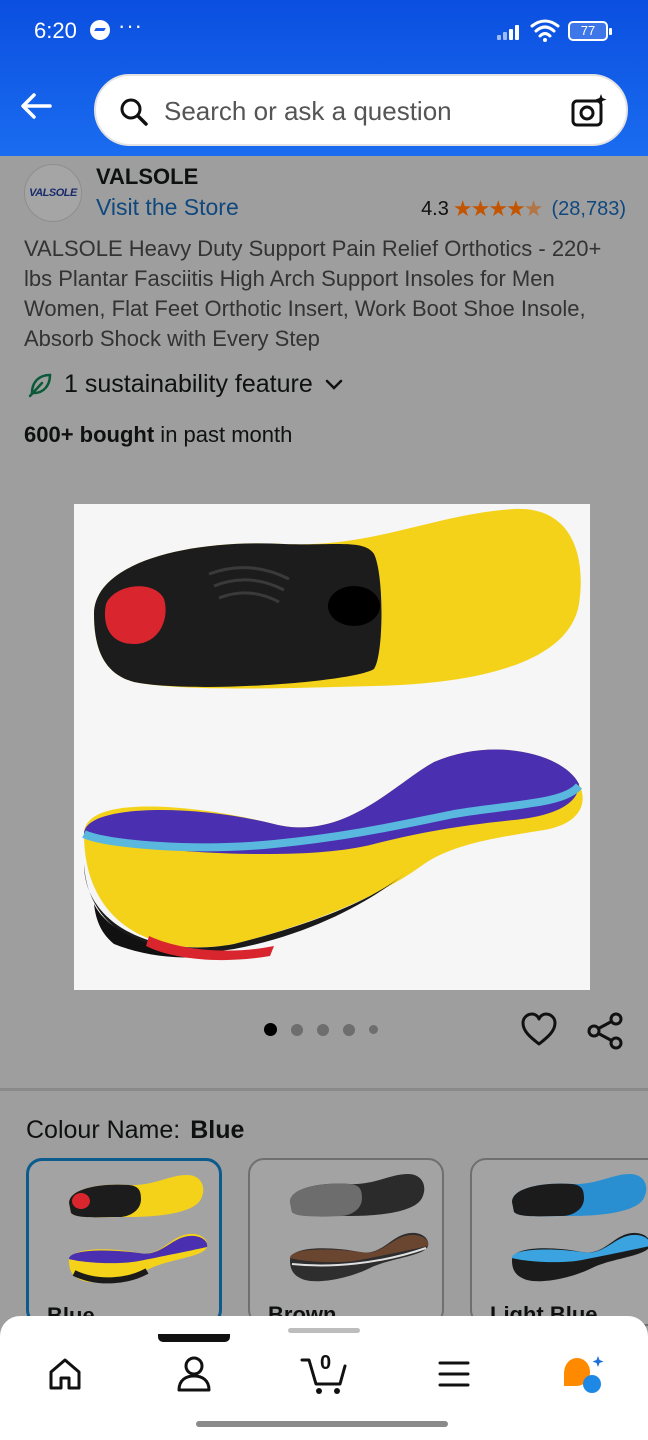  I want to click on sustainability-toggle: 1 sustainability feature, so click(185, 384).